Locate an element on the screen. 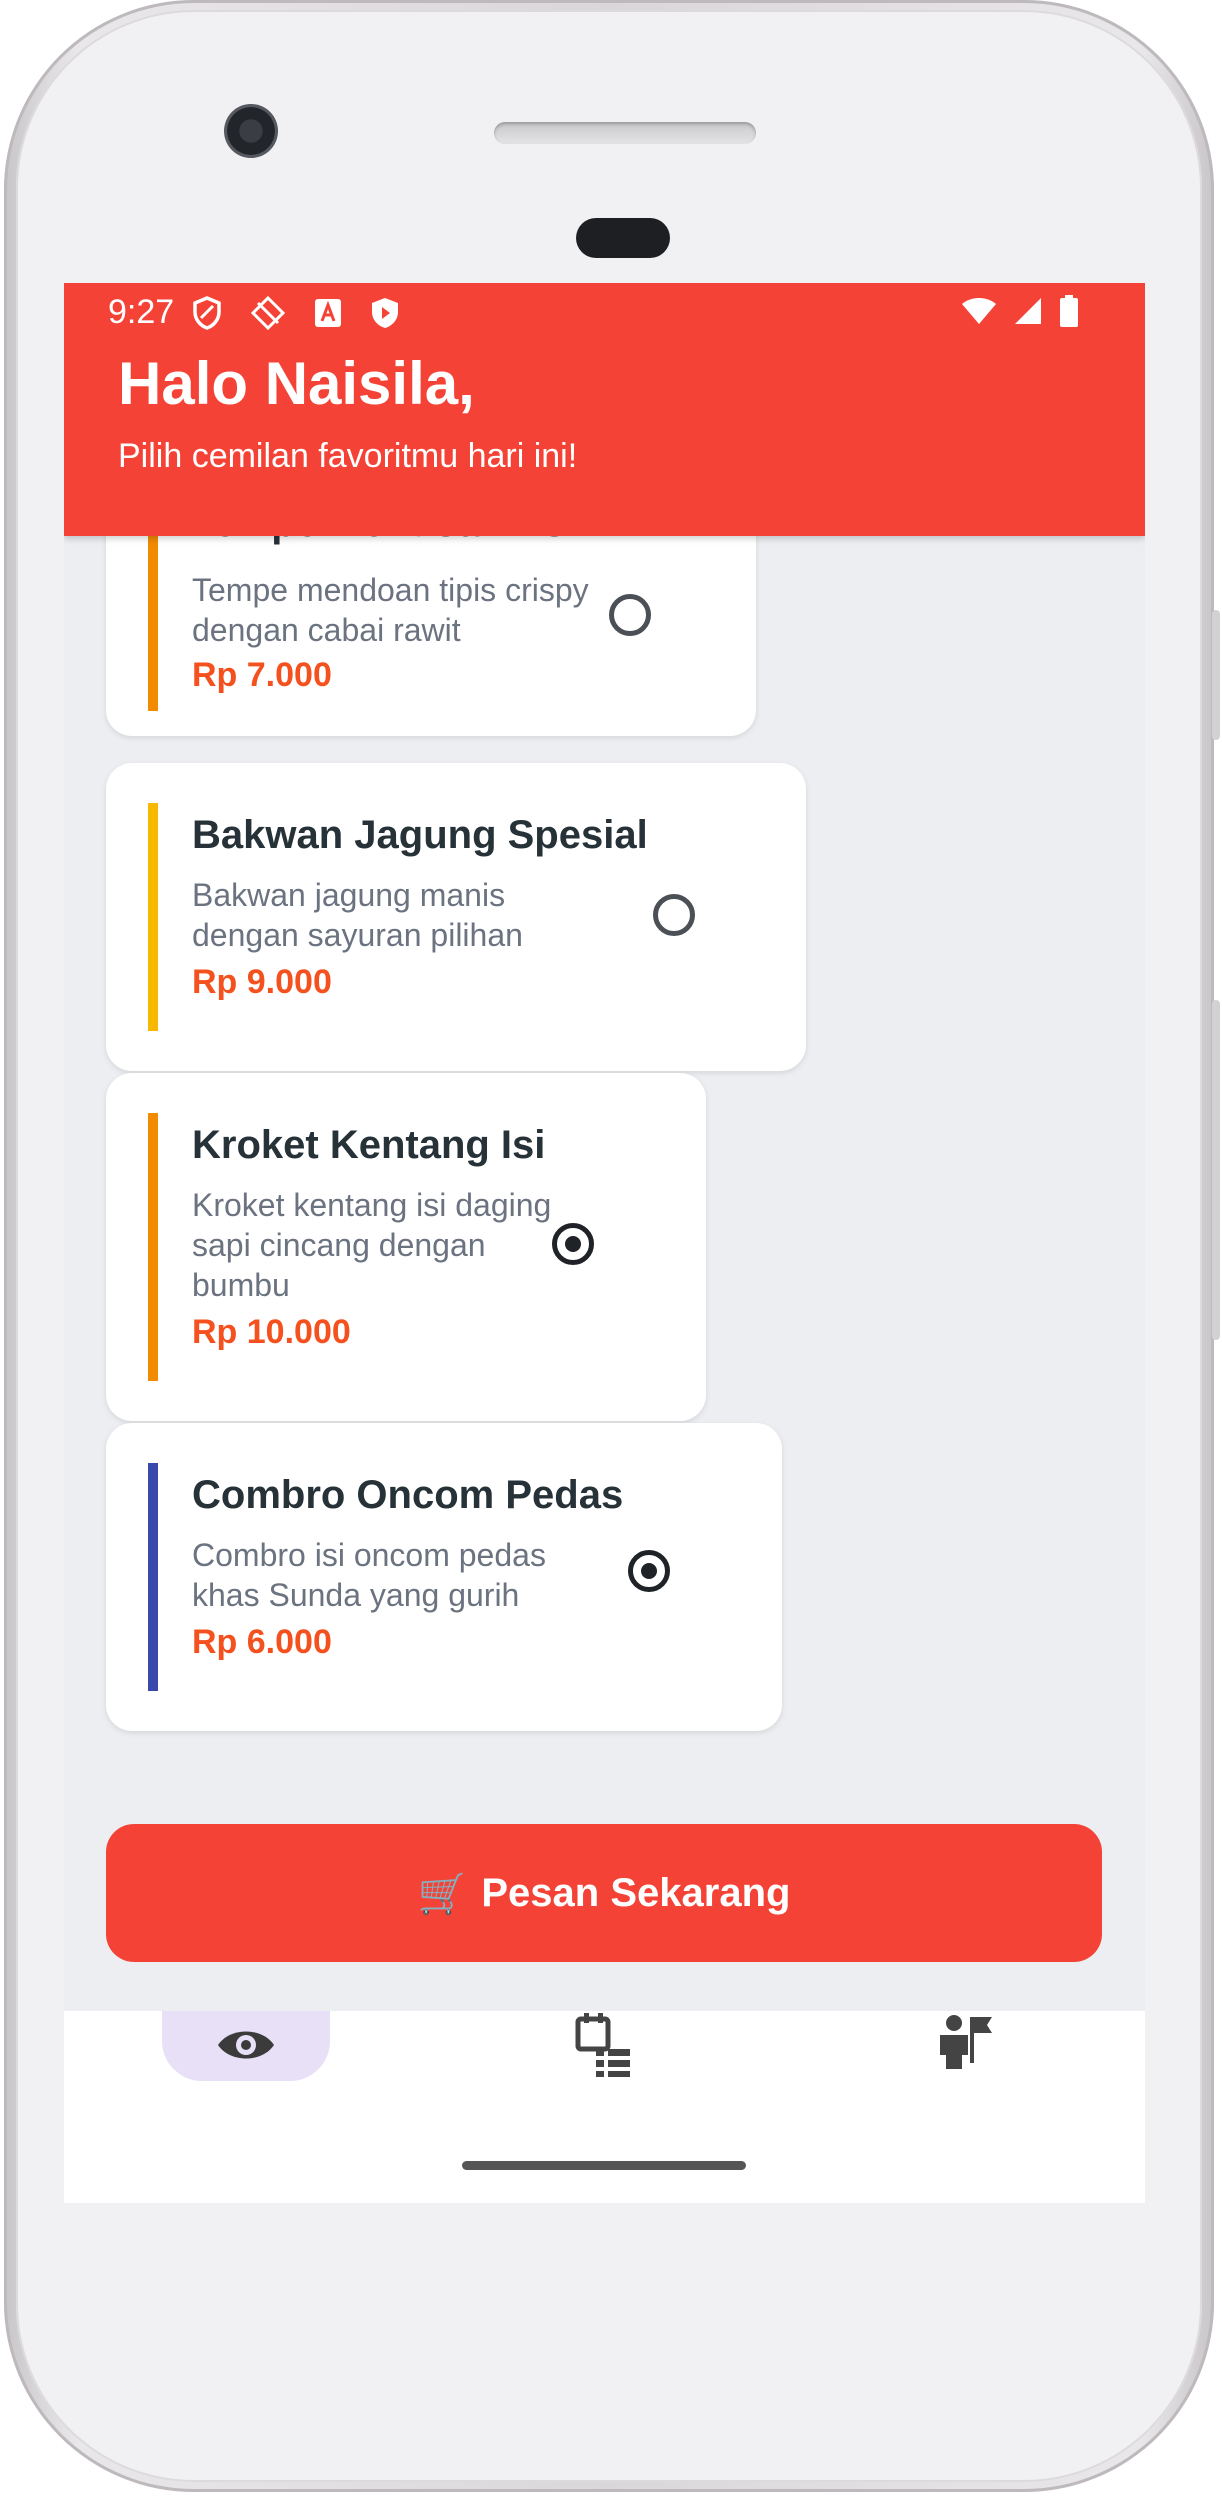  order-button-label: Pesan Sekarang is located at coordinates (636, 1892).